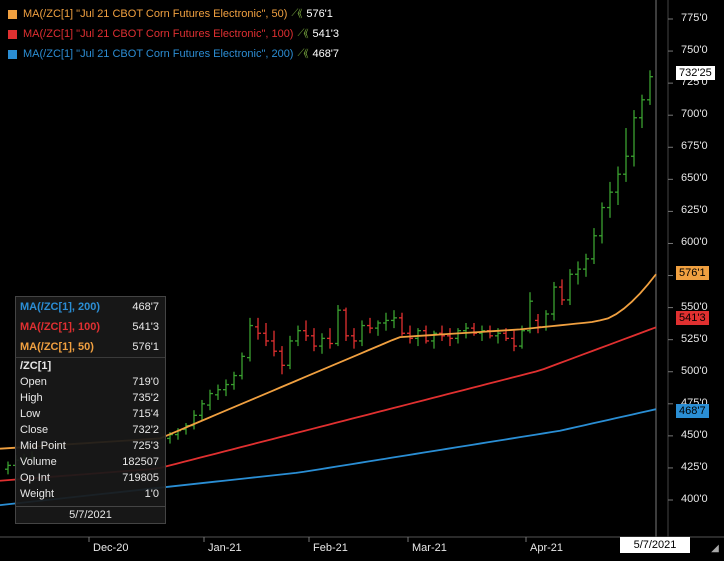  Describe the element at coordinates (319, 14) in the screenshot. I see `legend-value: 576'1` at that location.